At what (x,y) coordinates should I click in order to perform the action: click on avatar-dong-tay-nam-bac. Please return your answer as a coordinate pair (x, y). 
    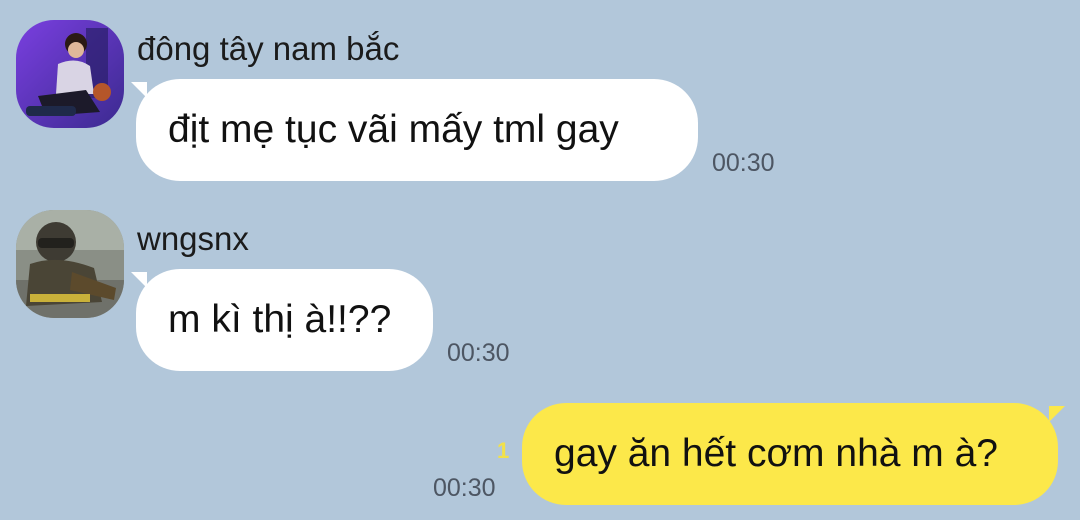
    Looking at the image, I should click on (70, 74).